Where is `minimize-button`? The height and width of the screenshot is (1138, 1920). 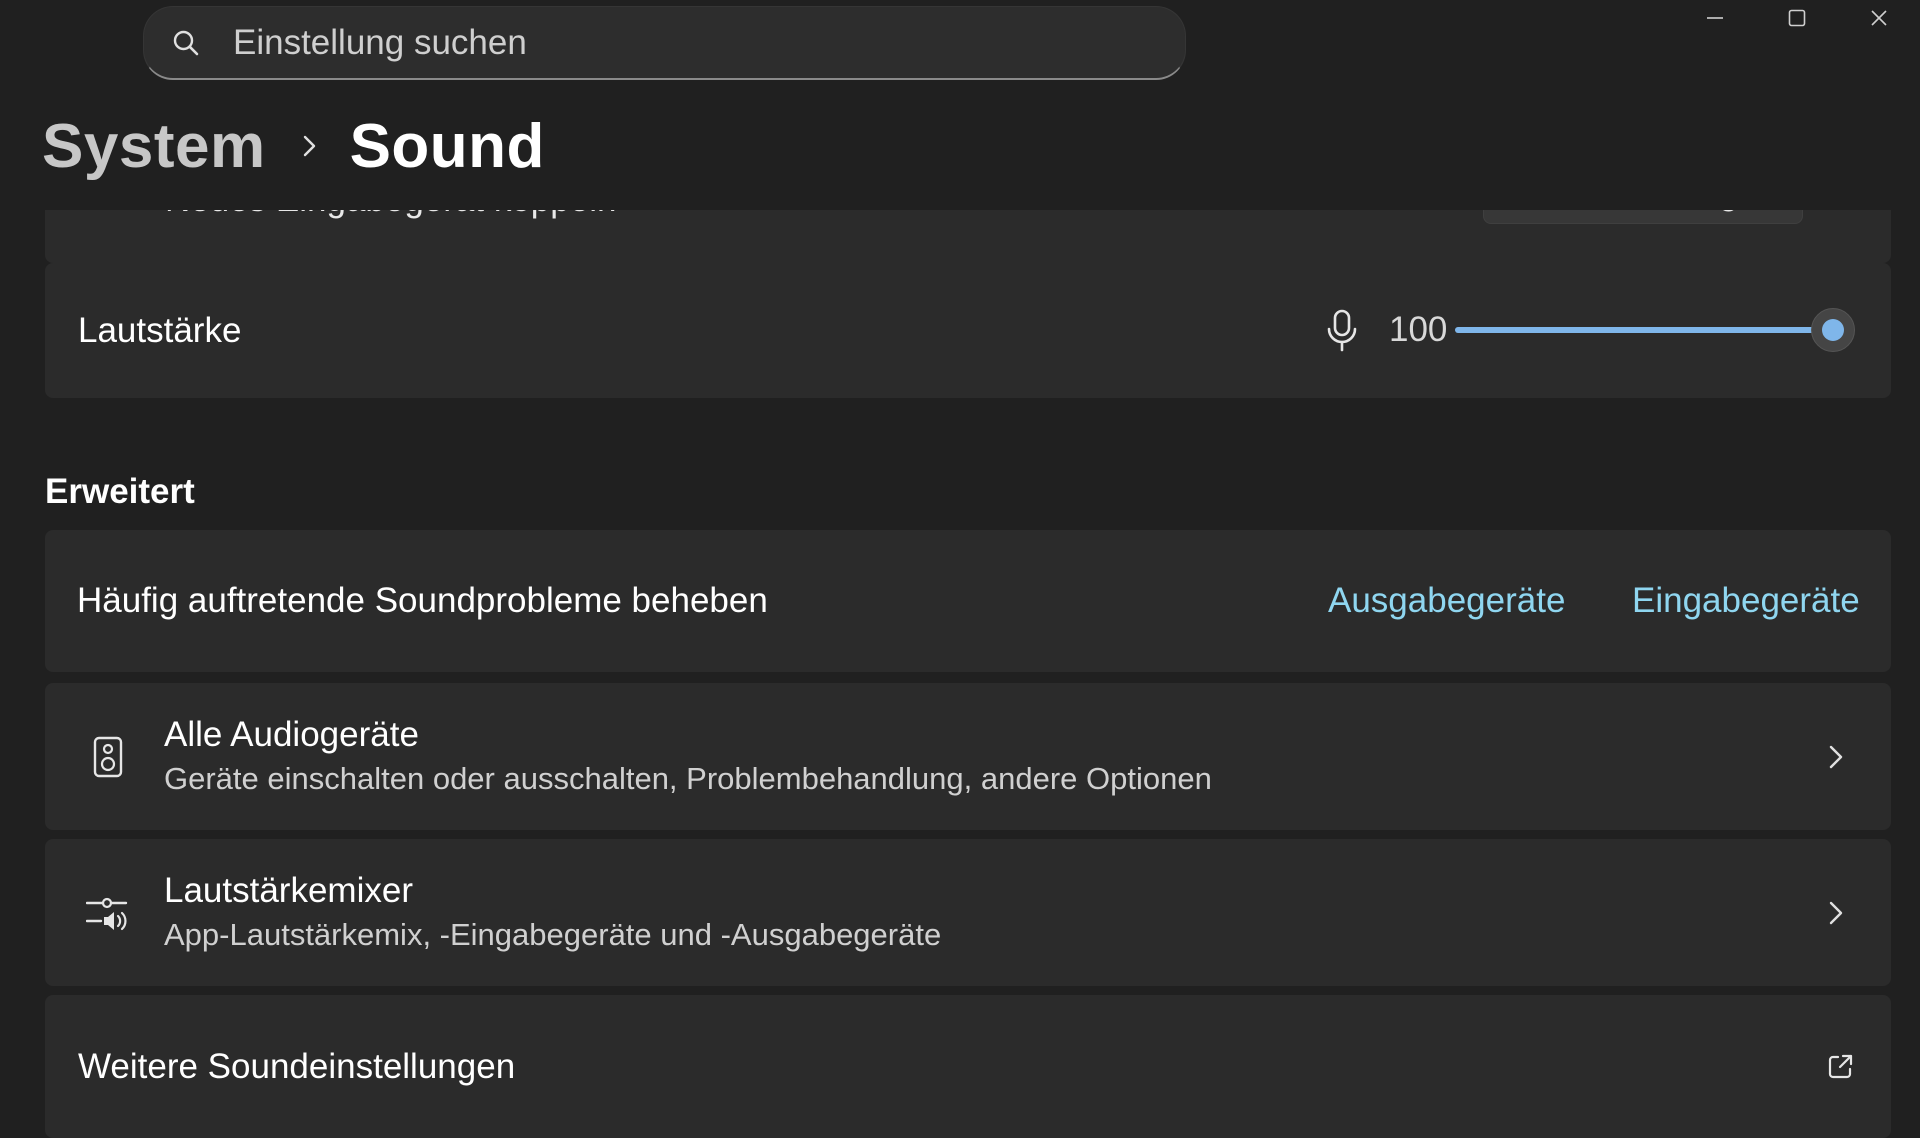 minimize-button is located at coordinates (1715, 20).